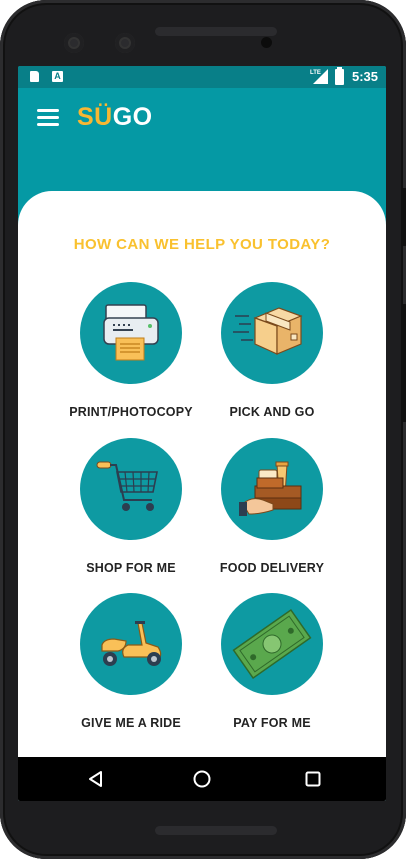 This screenshot has height=859, width=406. Describe the element at coordinates (266, 42) in the screenshot. I see `proximity-sensor` at that location.